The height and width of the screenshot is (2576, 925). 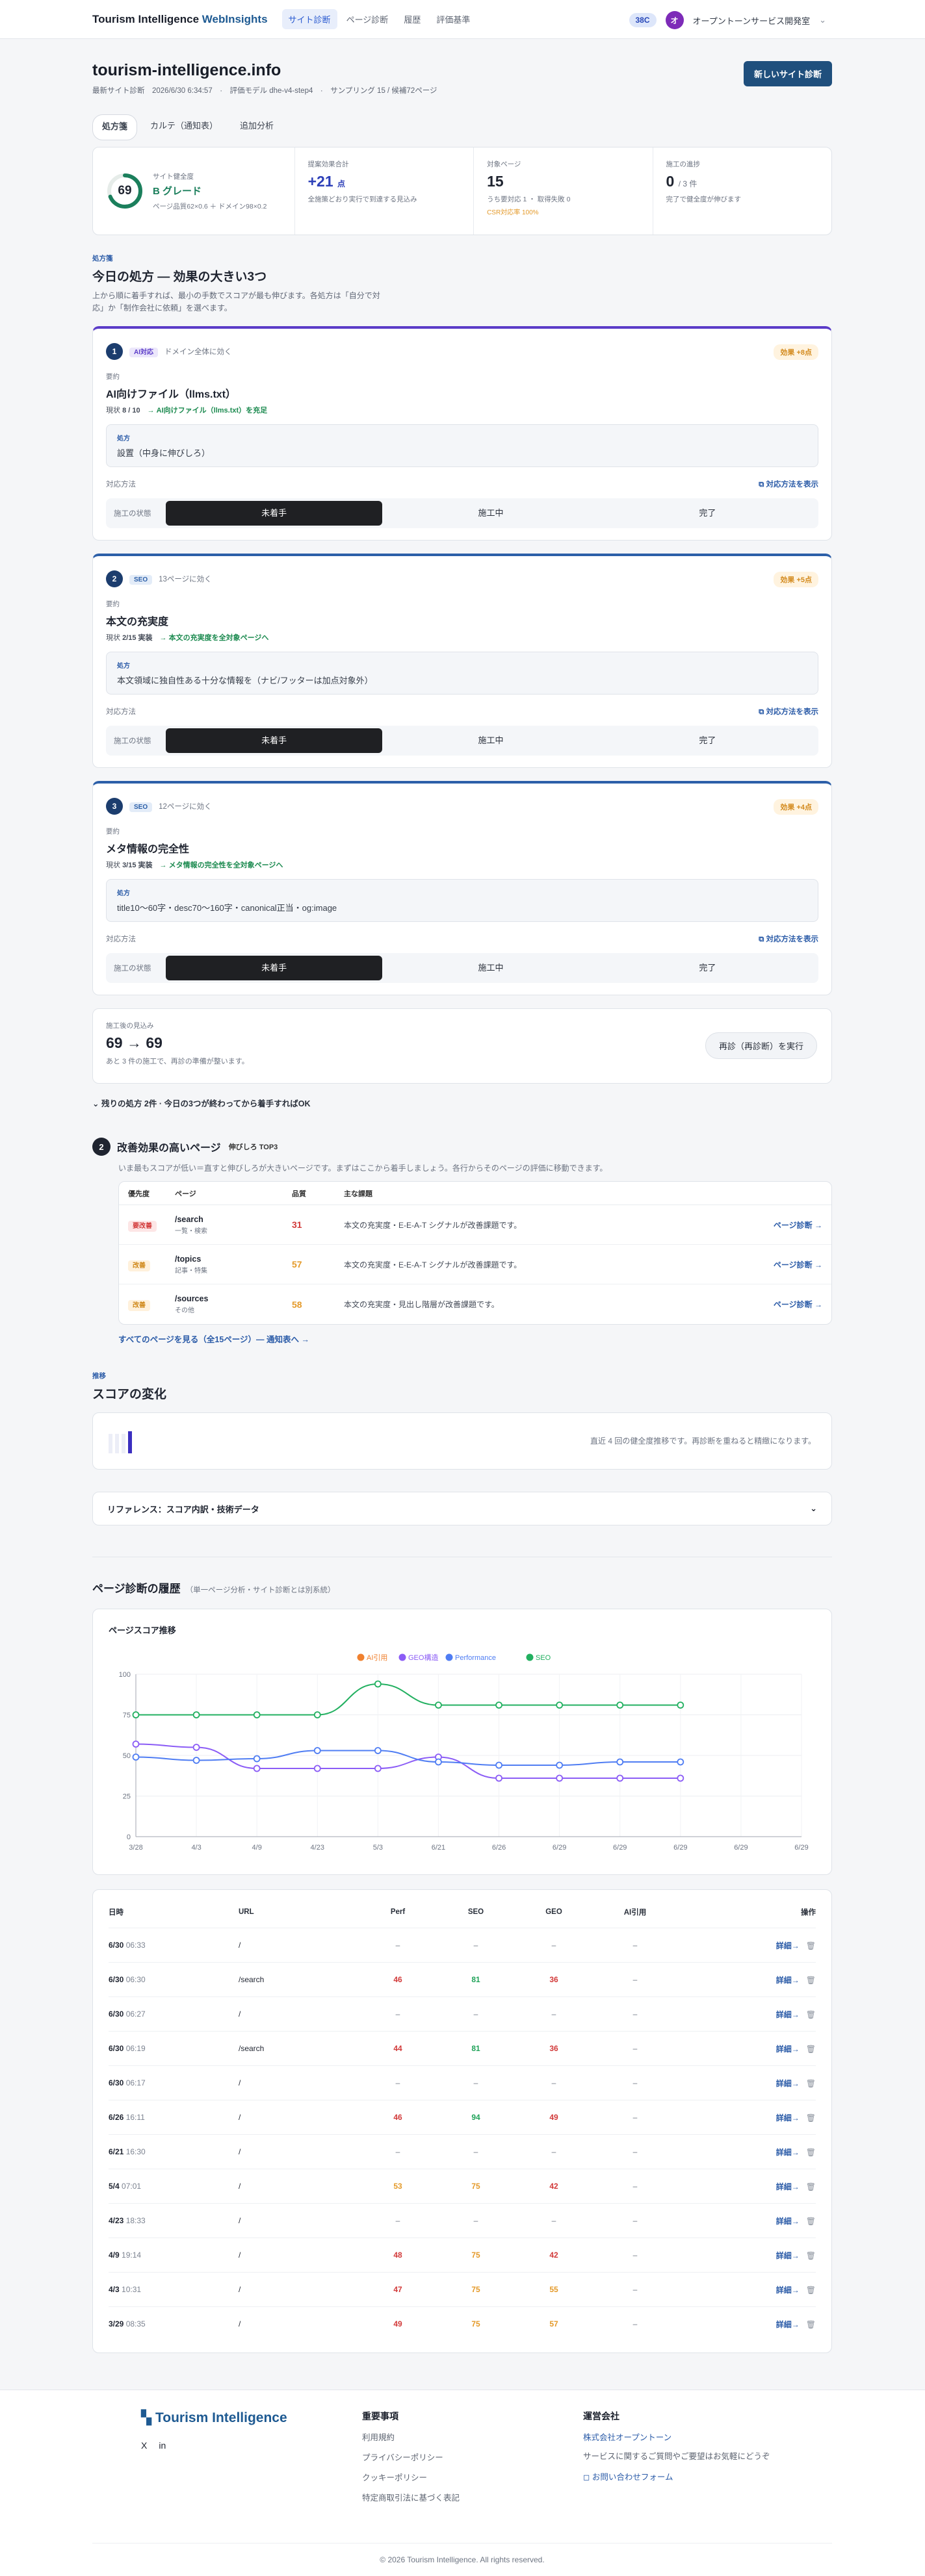 I want to click on rerun-button: 再診（再診断）を実行, so click(x=761, y=1045).